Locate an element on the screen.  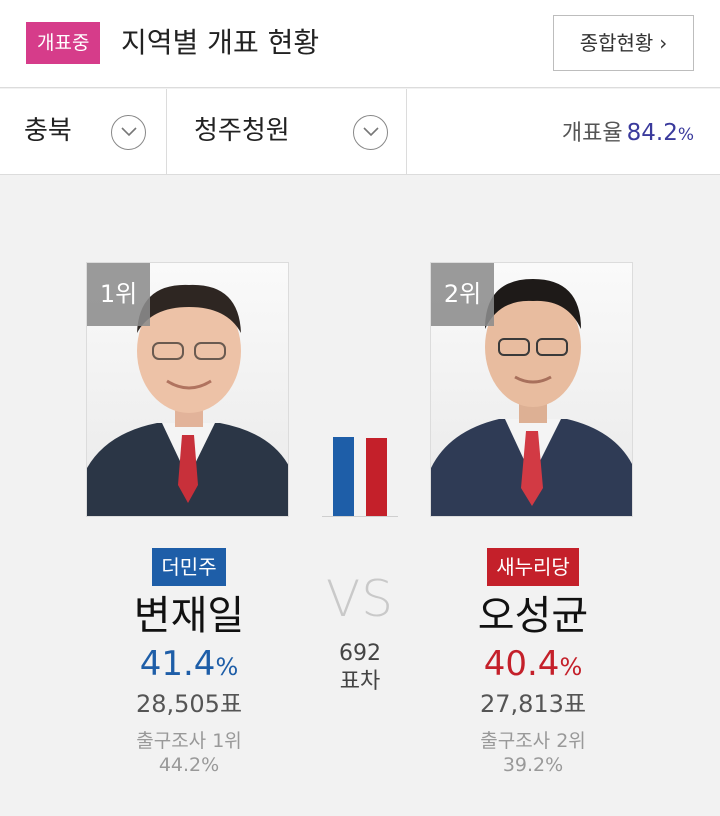
filter-bar: 충북 청주청원 개표율 84.2% is located at coordinates (360, 132).